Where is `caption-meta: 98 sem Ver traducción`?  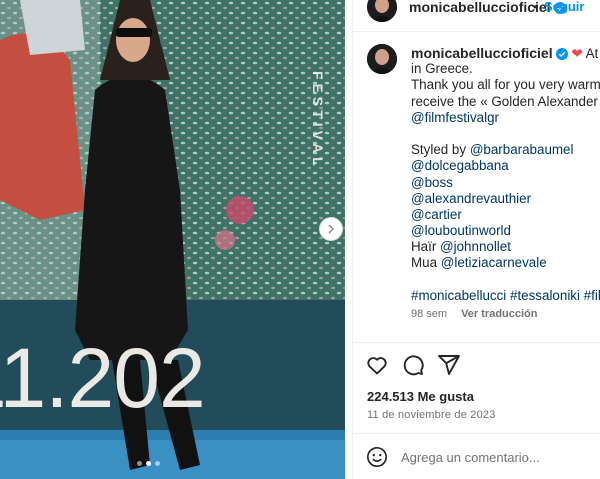 caption-meta: 98 sem Ver traducción is located at coordinates (474, 314).